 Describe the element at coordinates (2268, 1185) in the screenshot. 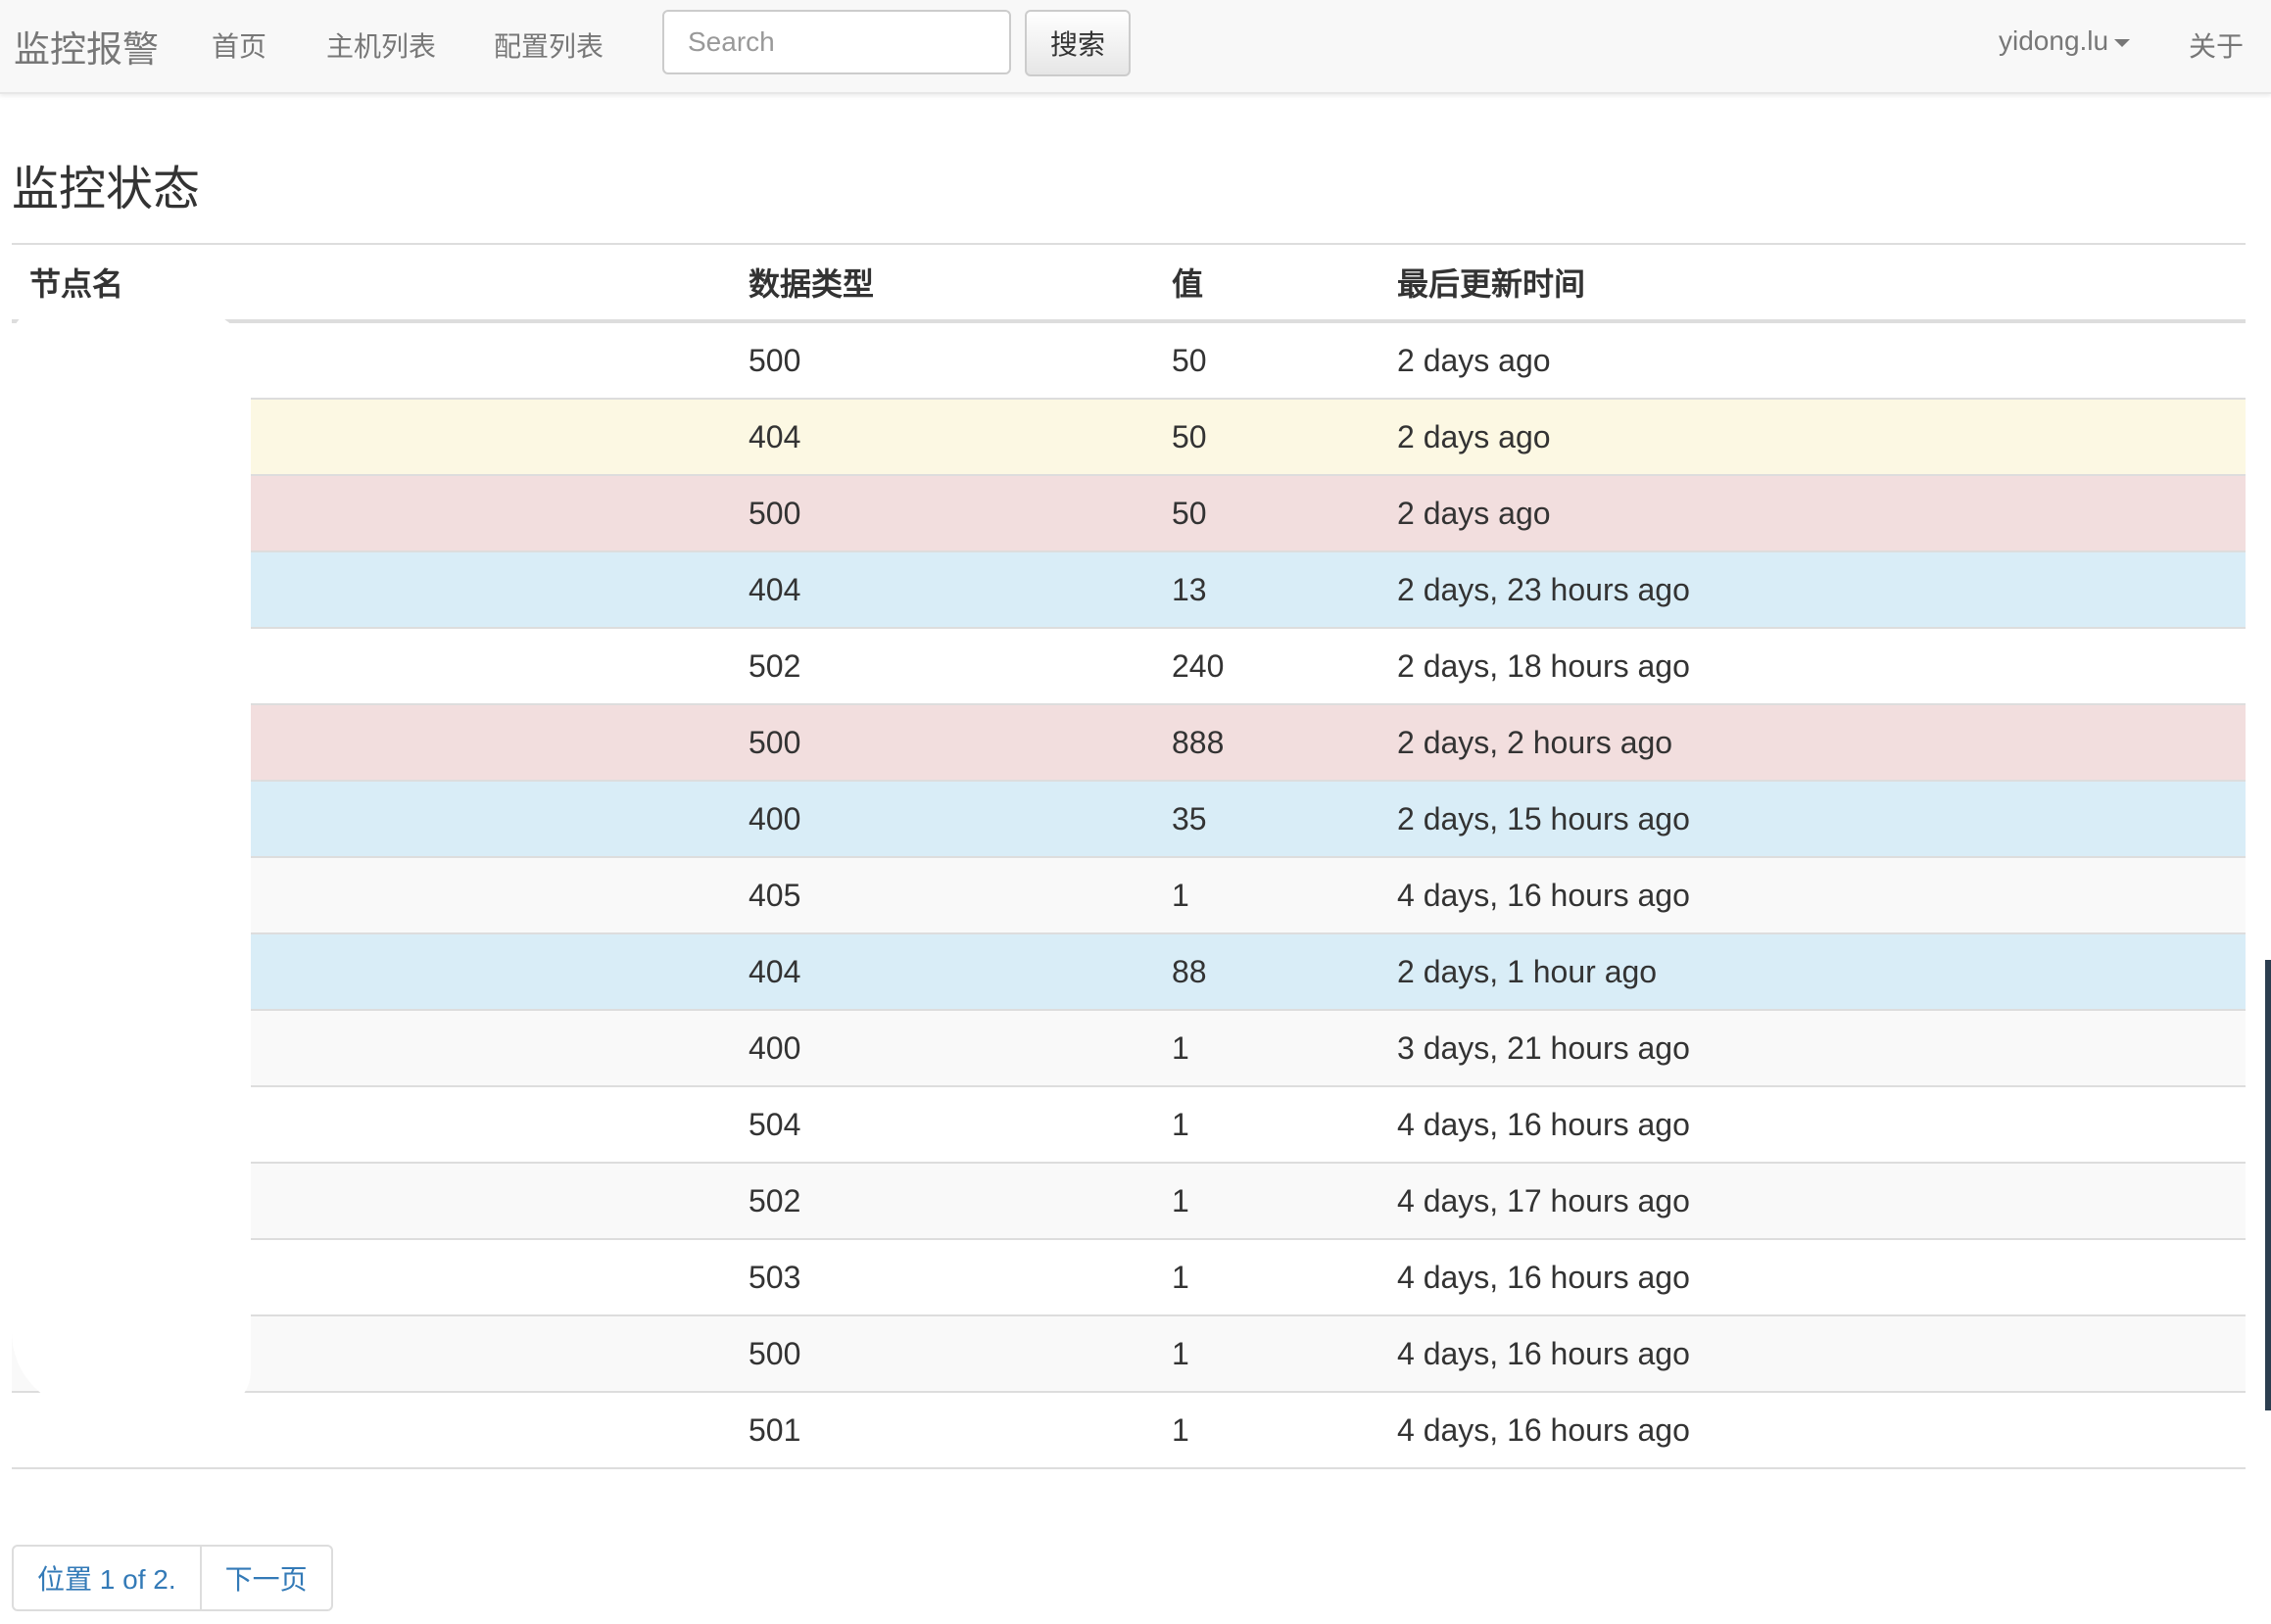

I see `scrollbar` at that location.